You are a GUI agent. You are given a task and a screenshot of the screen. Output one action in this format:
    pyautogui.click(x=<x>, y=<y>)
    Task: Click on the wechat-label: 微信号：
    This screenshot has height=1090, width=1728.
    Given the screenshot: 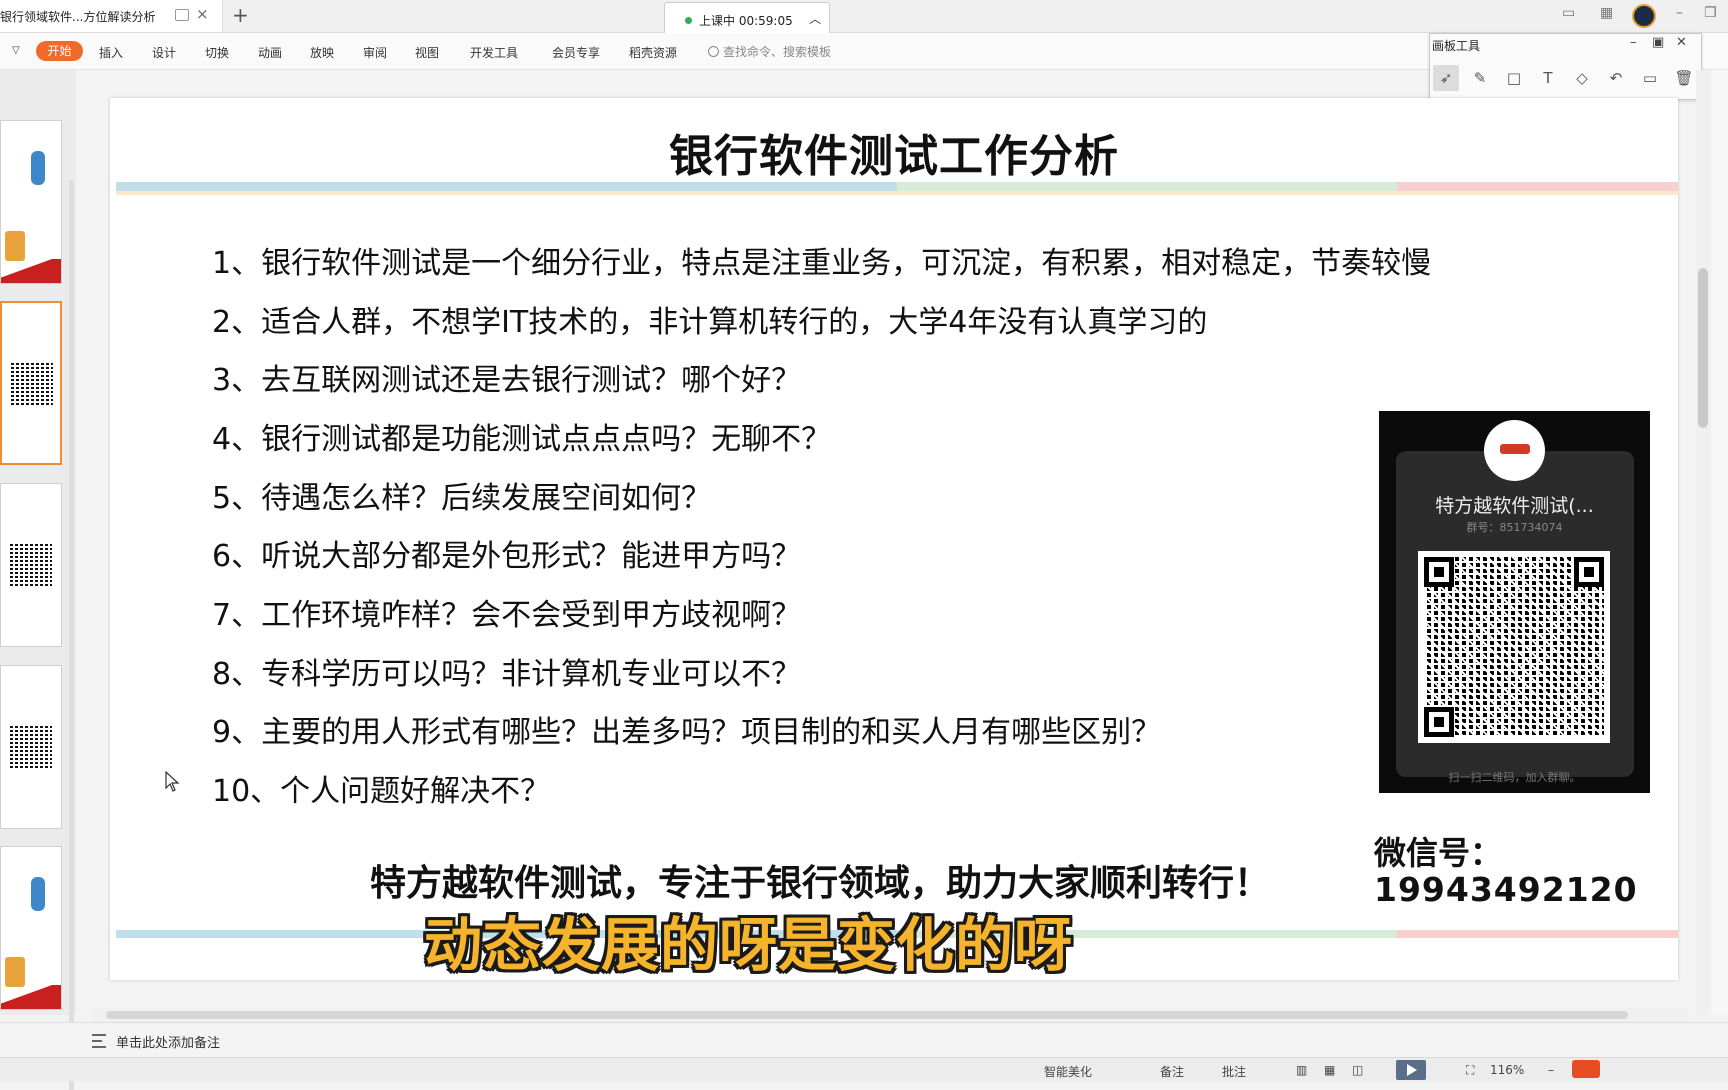 What is the action you would take?
    pyautogui.click(x=1438, y=853)
    